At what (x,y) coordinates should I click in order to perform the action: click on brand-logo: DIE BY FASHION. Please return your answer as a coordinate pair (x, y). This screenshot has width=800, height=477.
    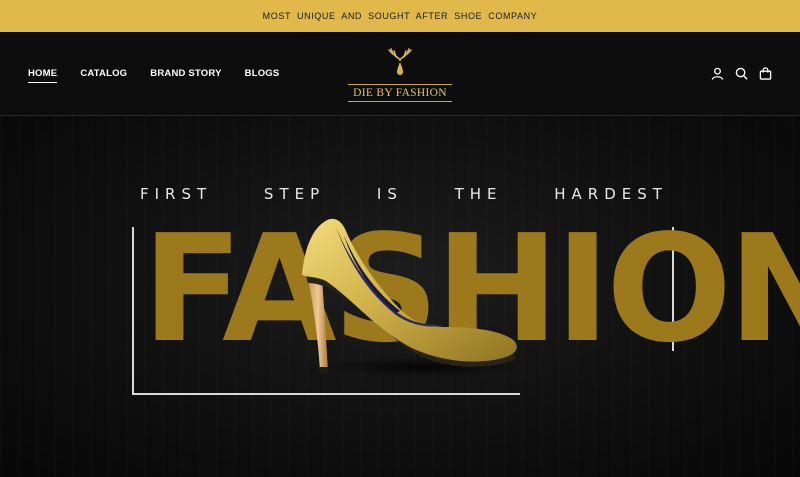
    Looking at the image, I should click on (400, 75).